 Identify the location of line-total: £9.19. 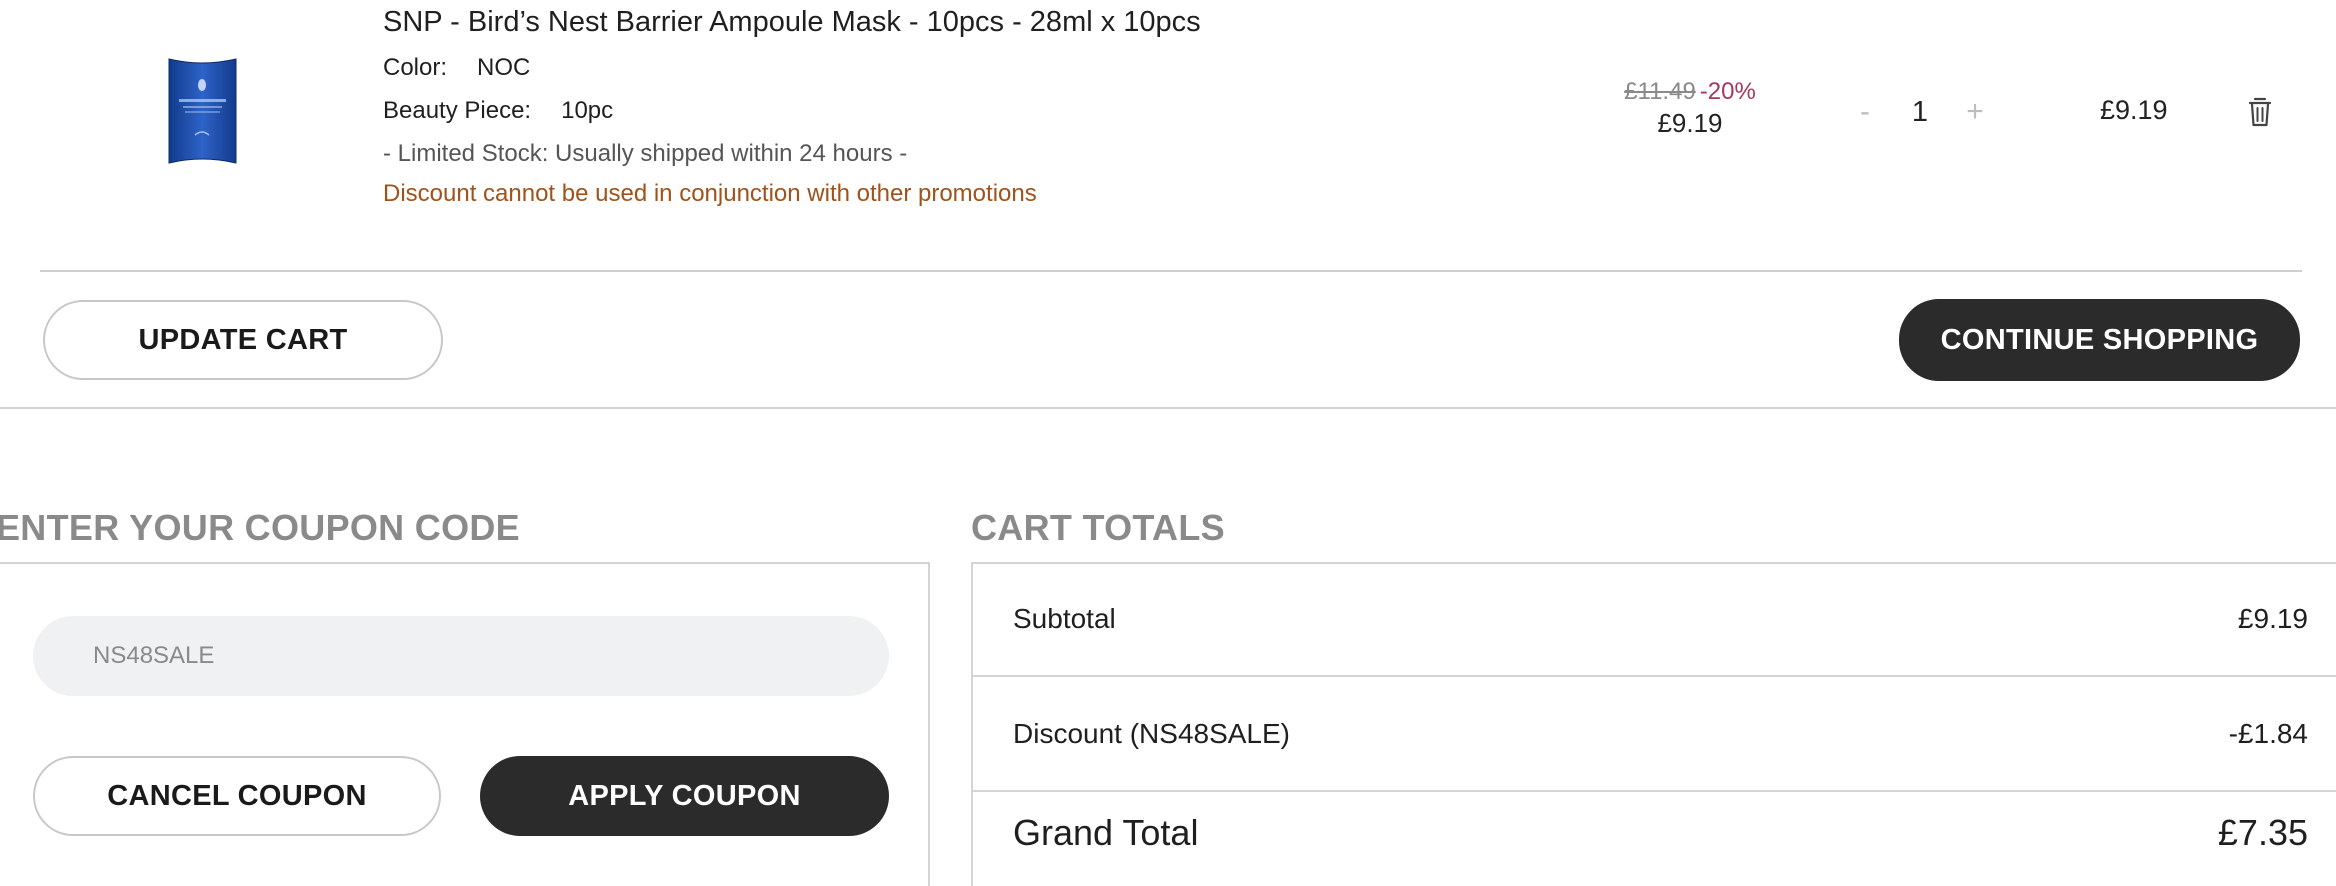
(2134, 110).